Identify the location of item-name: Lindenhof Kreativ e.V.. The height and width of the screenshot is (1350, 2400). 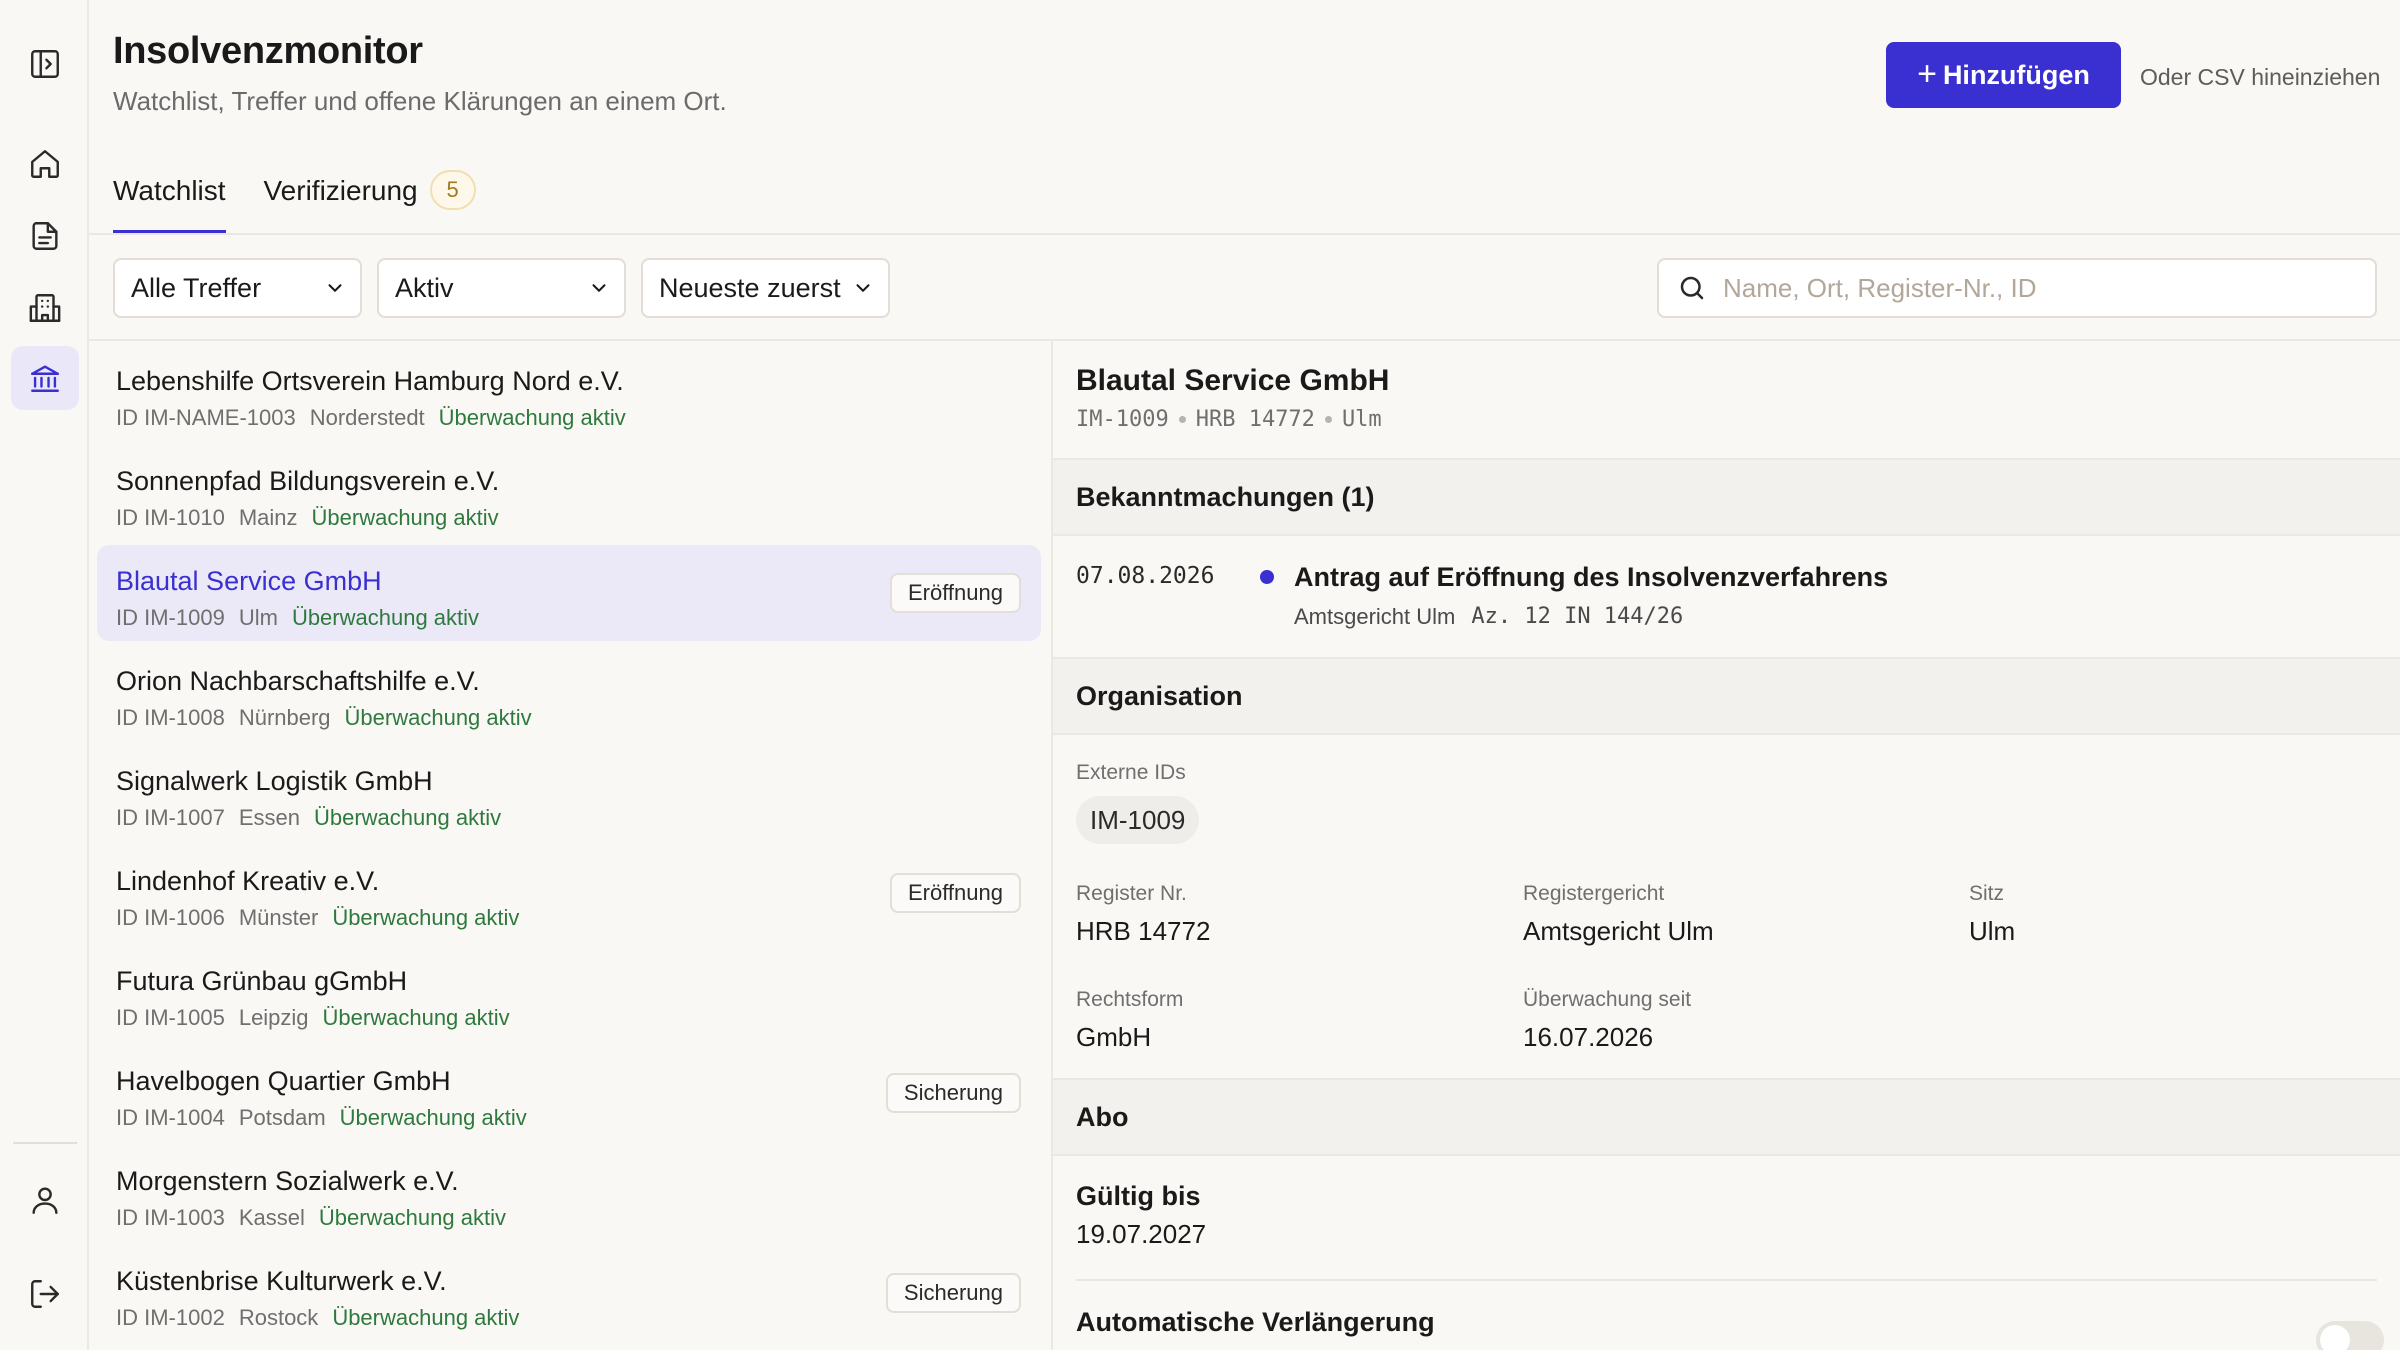
(248, 881).